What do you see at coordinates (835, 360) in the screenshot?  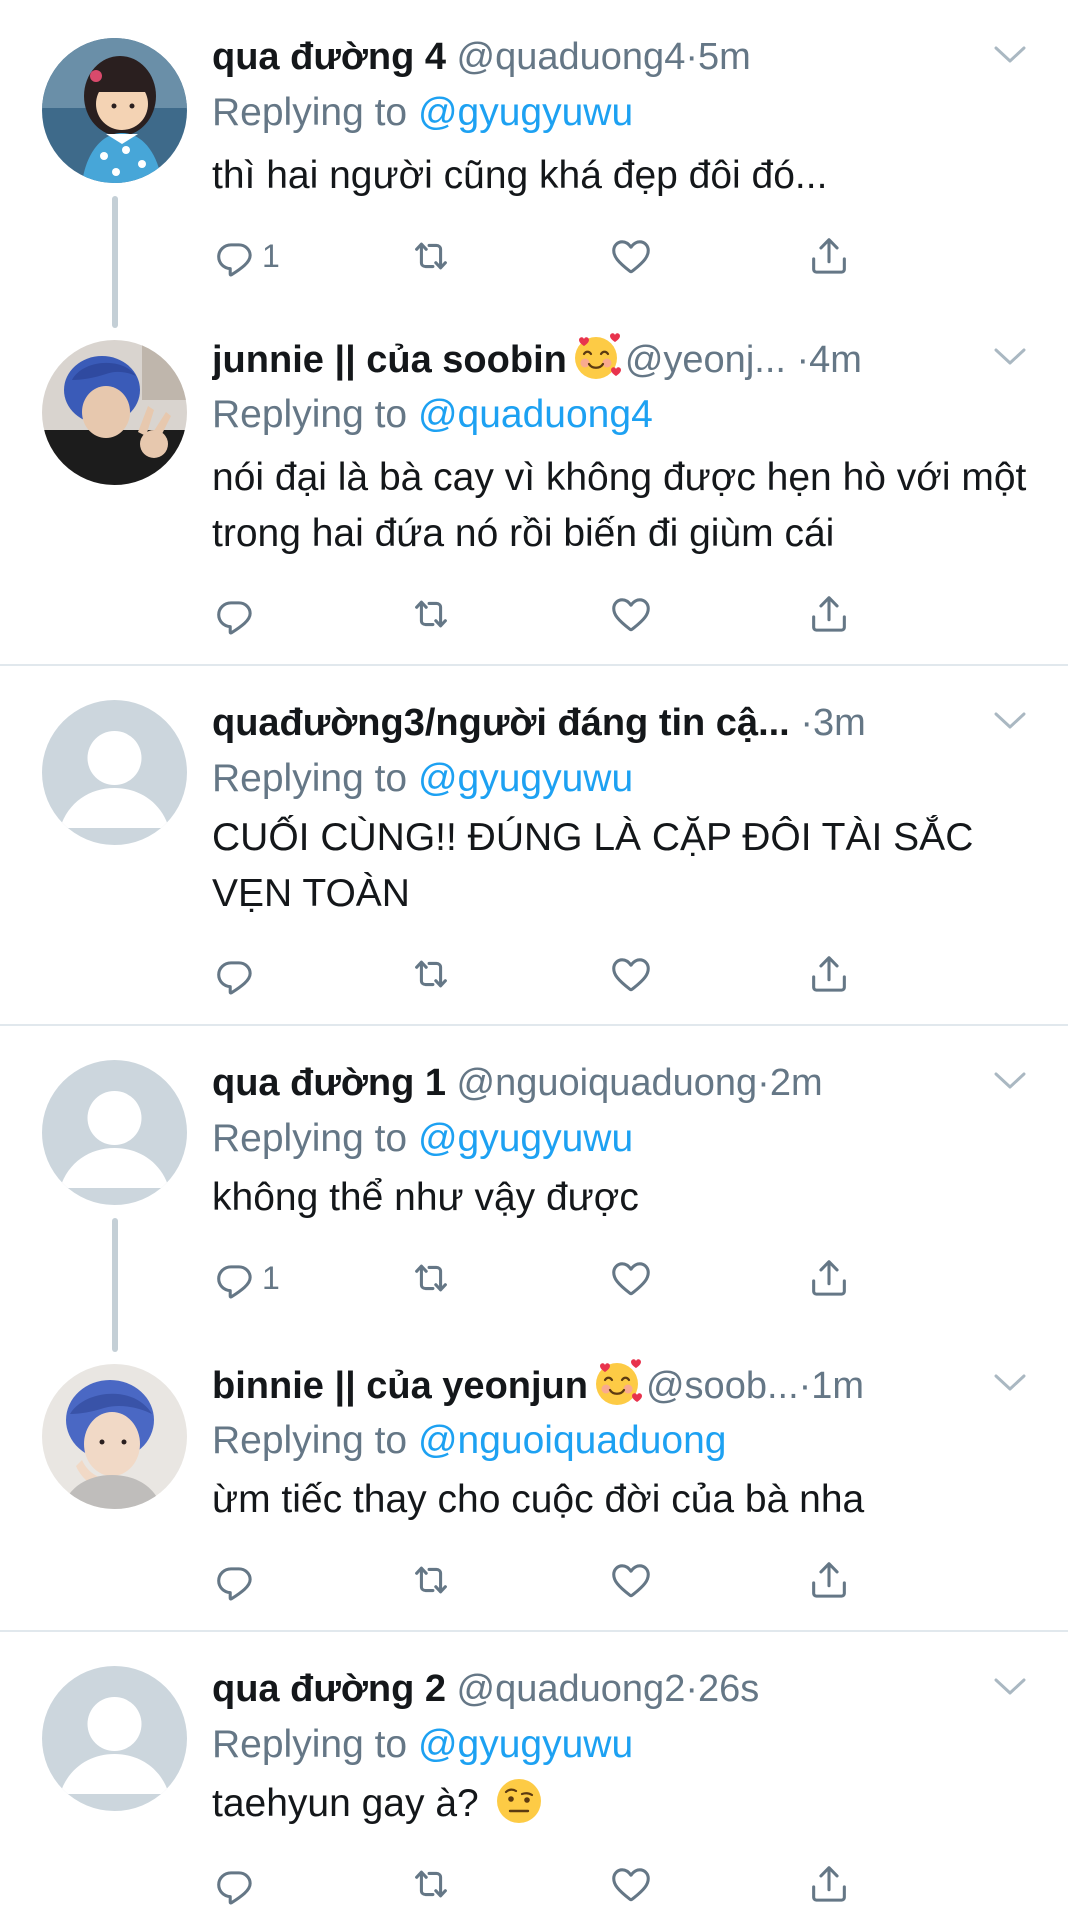 I see `timestamp: 4m` at bounding box center [835, 360].